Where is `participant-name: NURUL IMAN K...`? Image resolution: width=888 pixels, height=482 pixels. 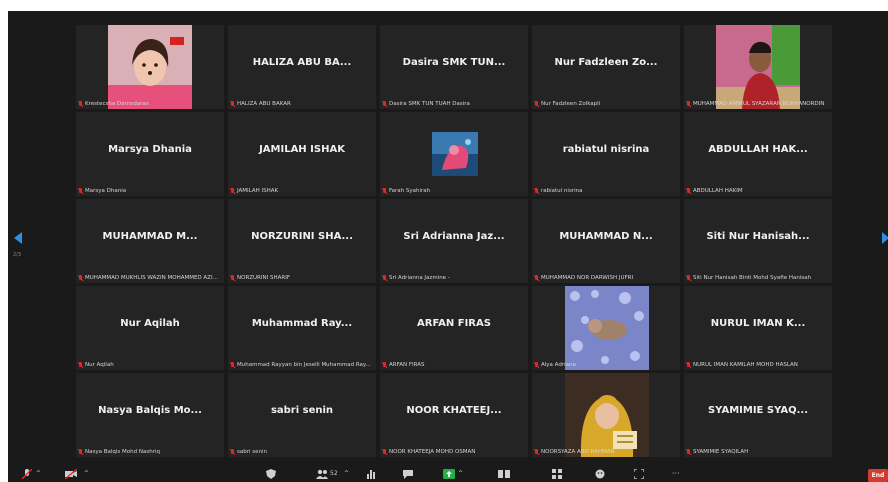 participant-name: NURUL IMAN K... is located at coordinates (758, 323).